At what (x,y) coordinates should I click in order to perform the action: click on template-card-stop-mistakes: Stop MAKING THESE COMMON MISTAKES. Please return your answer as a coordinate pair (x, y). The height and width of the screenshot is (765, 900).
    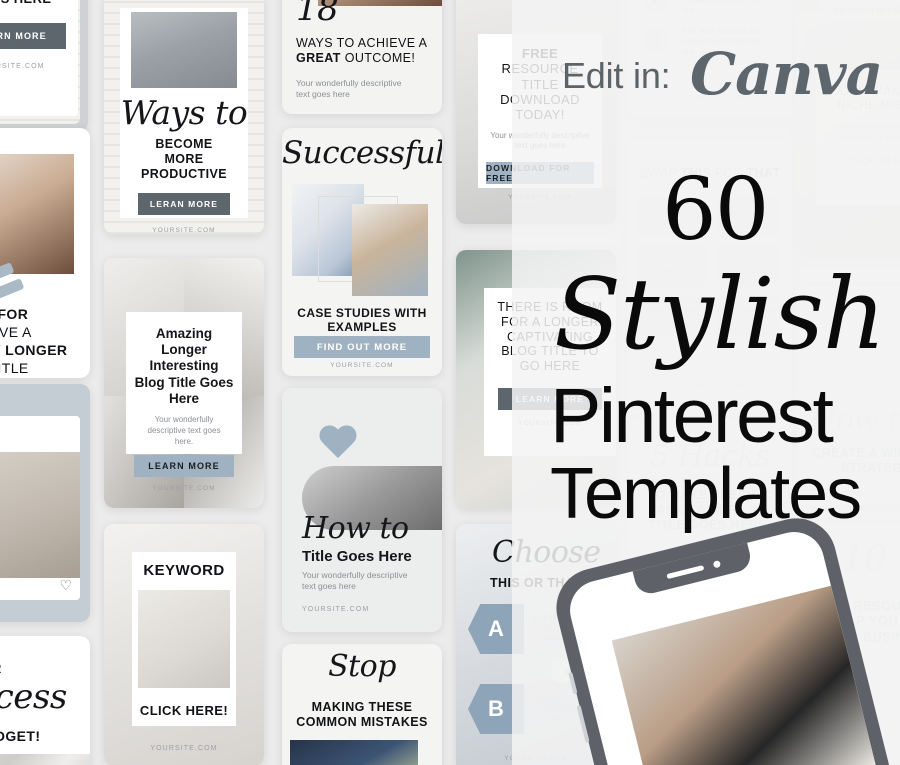
    Looking at the image, I should click on (362, 704).